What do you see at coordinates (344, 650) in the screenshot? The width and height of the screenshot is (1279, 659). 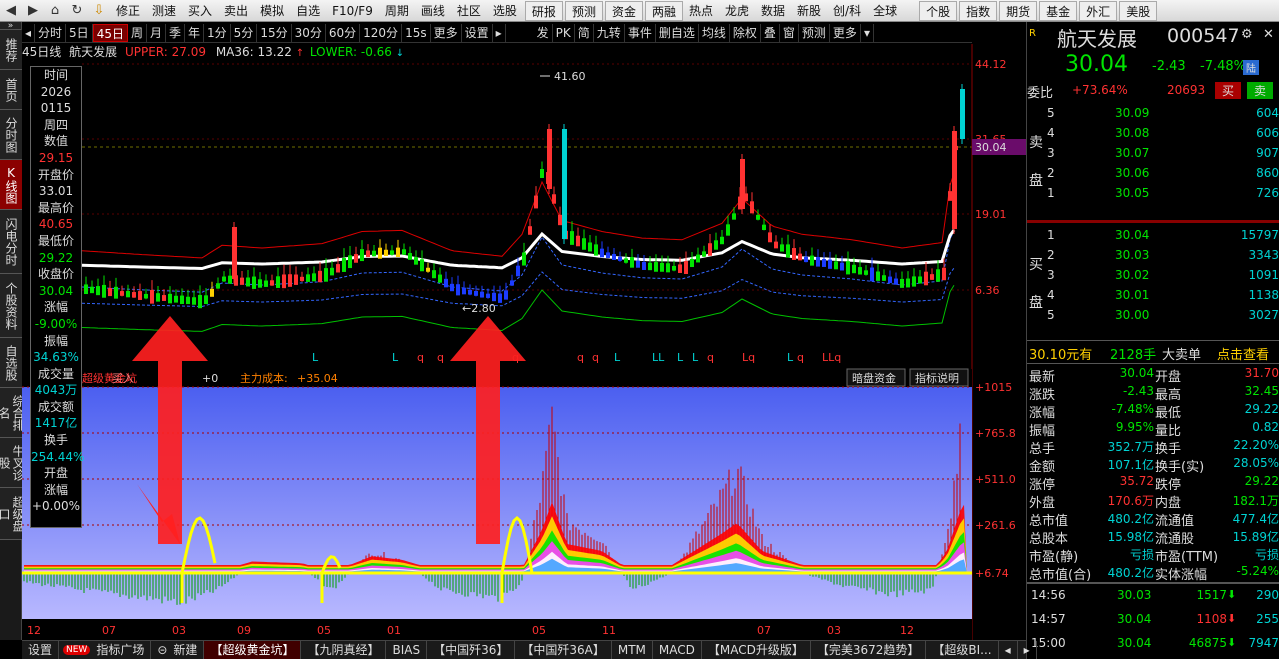 I see `indicator-tab-4: 【九阴真经】` at bounding box center [344, 650].